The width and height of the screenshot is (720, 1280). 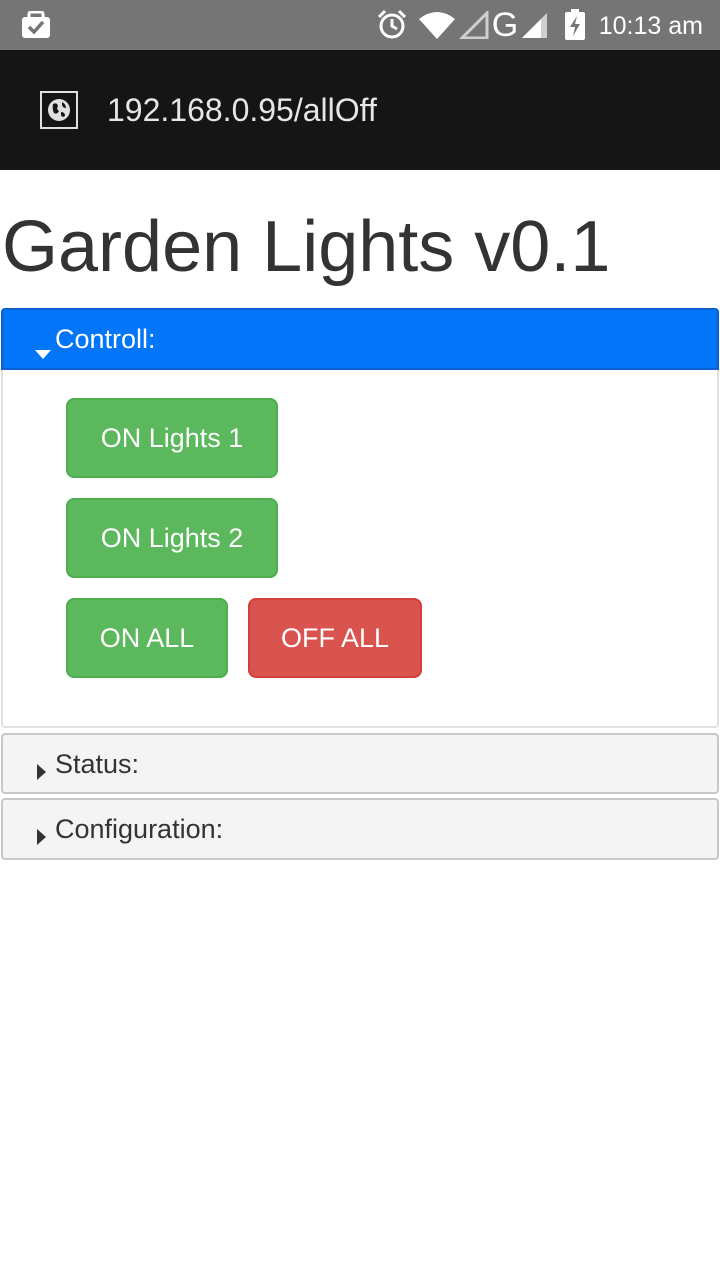 I want to click on signal-empty-icon, so click(x=474, y=25).